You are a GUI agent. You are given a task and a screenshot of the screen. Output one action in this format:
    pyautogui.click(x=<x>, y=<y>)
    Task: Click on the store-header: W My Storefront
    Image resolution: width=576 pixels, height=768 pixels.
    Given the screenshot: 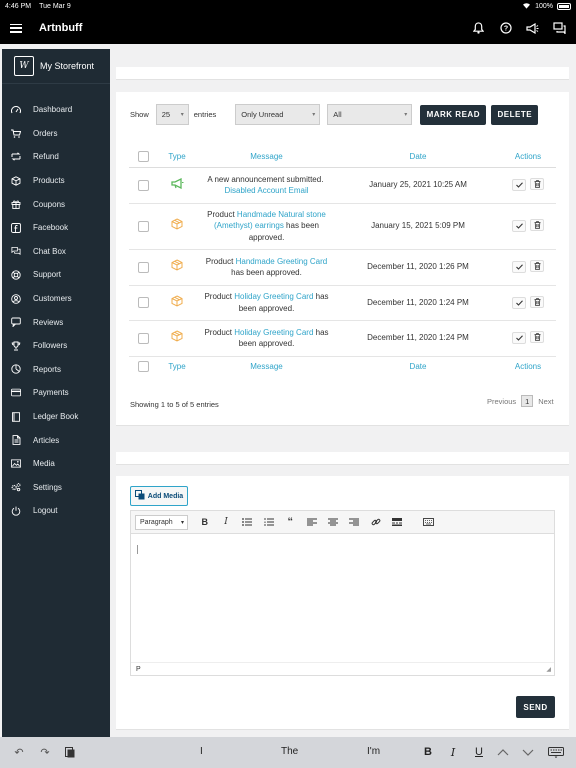 What is the action you would take?
    pyautogui.click(x=56, y=66)
    